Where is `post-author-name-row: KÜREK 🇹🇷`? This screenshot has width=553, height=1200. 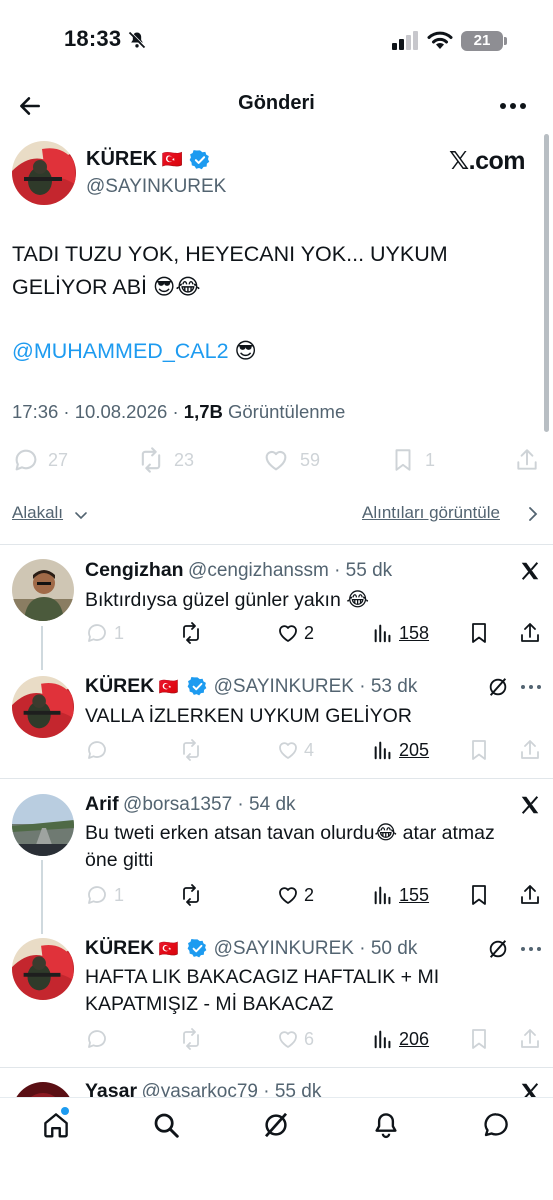
post-author-name-row: KÜREK 🇹🇷 is located at coordinates (134, 159).